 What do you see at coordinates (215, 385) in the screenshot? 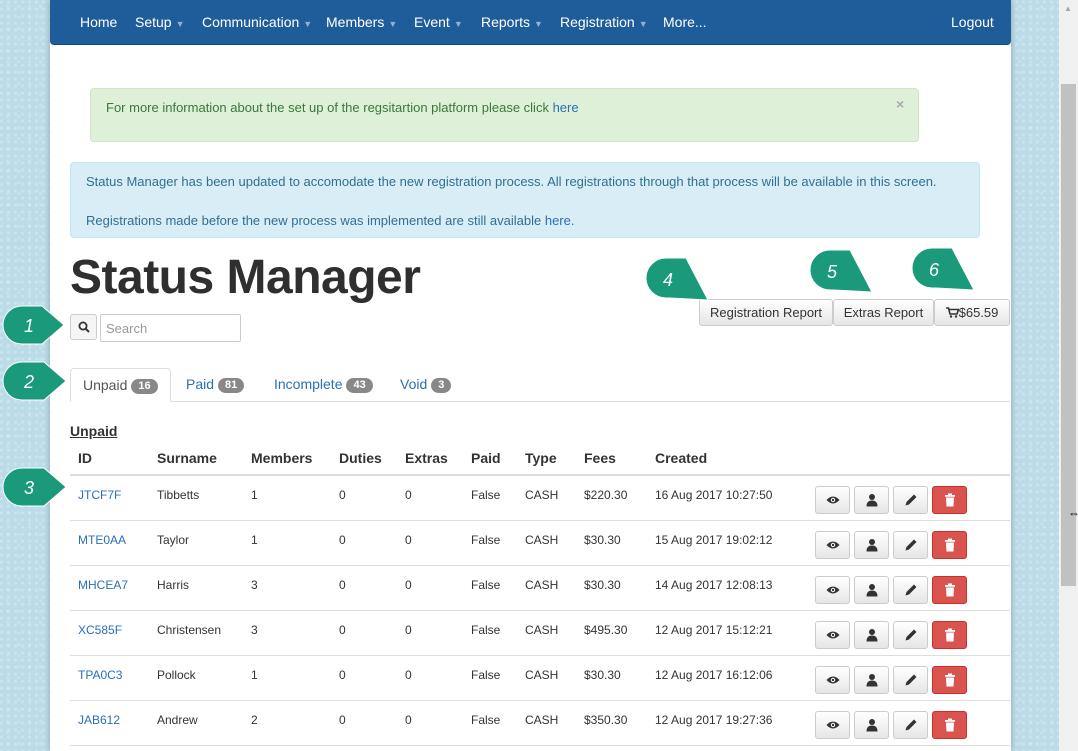
I see `tab-paid: Paid 81` at bounding box center [215, 385].